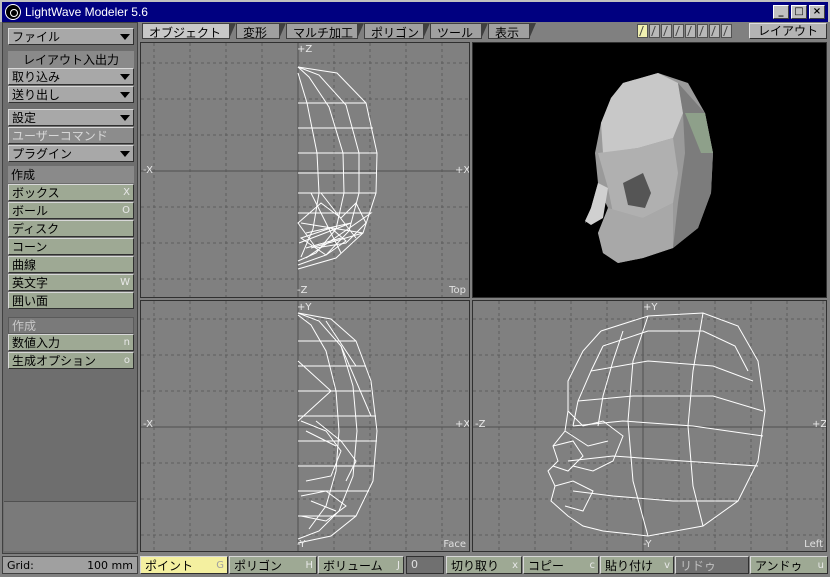 This screenshot has width=830, height=577. I want to click on layout-switch-button: レイアウト, so click(788, 31).